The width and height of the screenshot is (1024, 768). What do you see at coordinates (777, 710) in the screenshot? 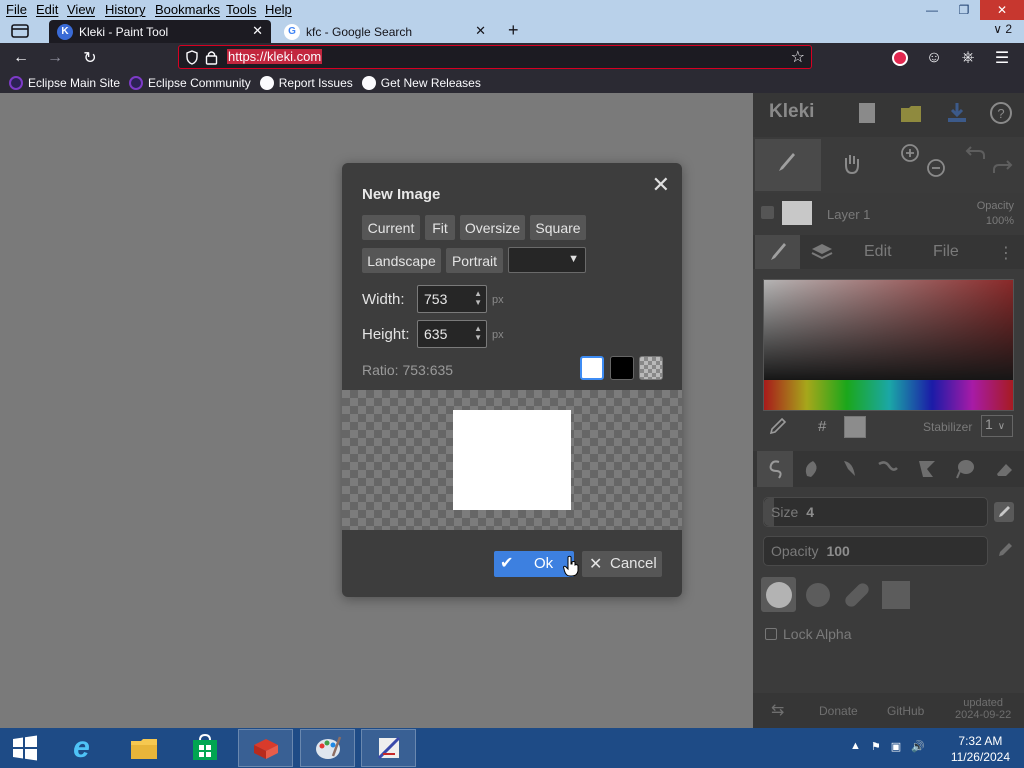
I see `swap-side-icon: ⇆` at bounding box center [777, 710].